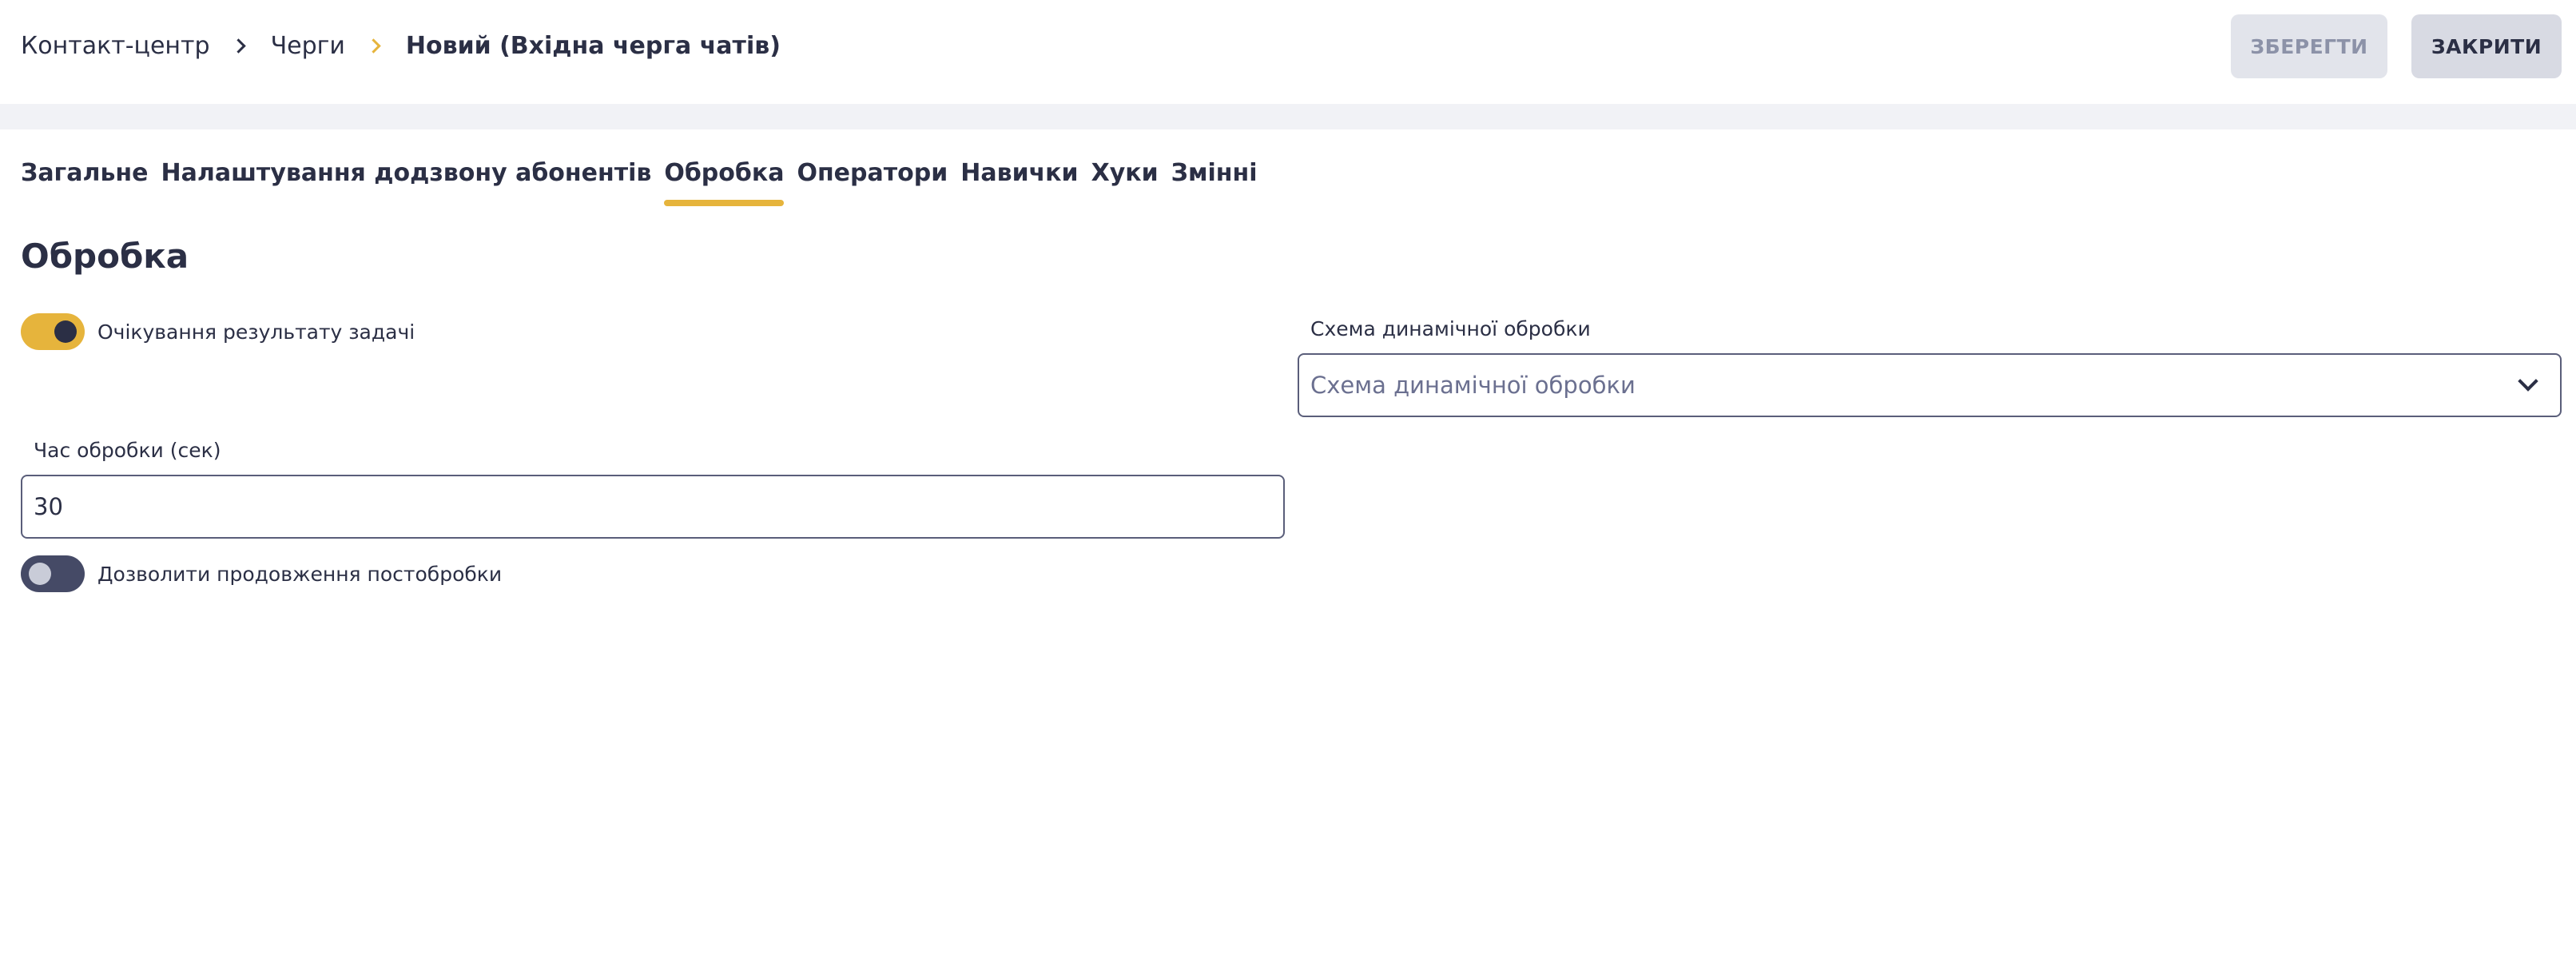 The width and height of the screenshot is (2576, 959). What do you see at coordinates (593, 45) in the screenshot?
I see `breadcrumb-current: Новий (Вхідна черга чатів)` at bounding box center [593, 45].